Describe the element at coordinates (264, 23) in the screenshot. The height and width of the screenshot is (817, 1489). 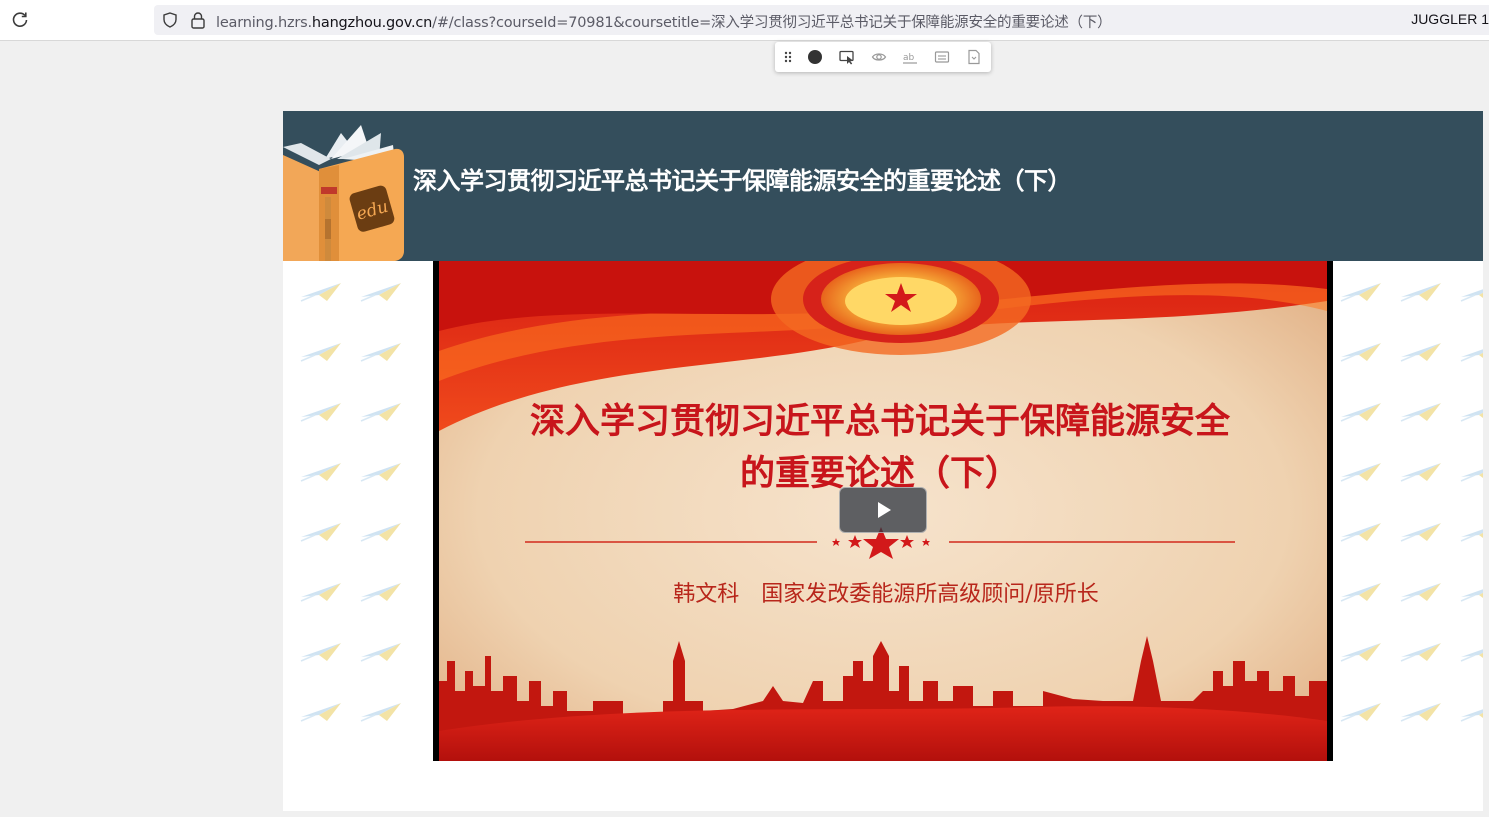
I see `url-prefix: learning.hzrs.` at that location.